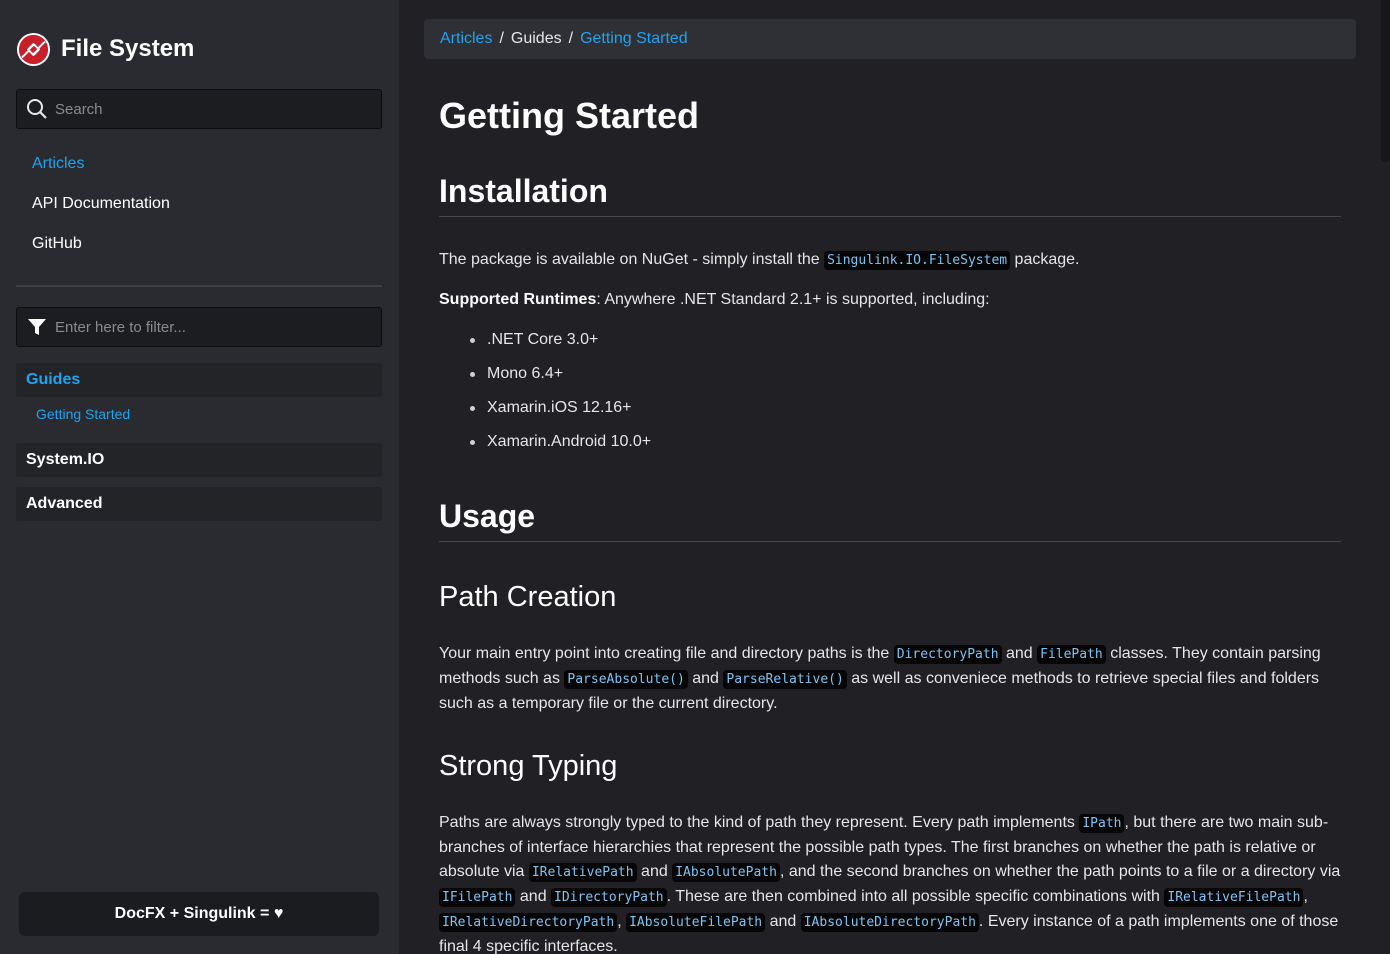 Image resolution: width=1390 pixels, height=954 pixels. What do you see at coordinates (37, 327) in the screenshot?
I see `filter-icon` at bounding box center [37, 327].